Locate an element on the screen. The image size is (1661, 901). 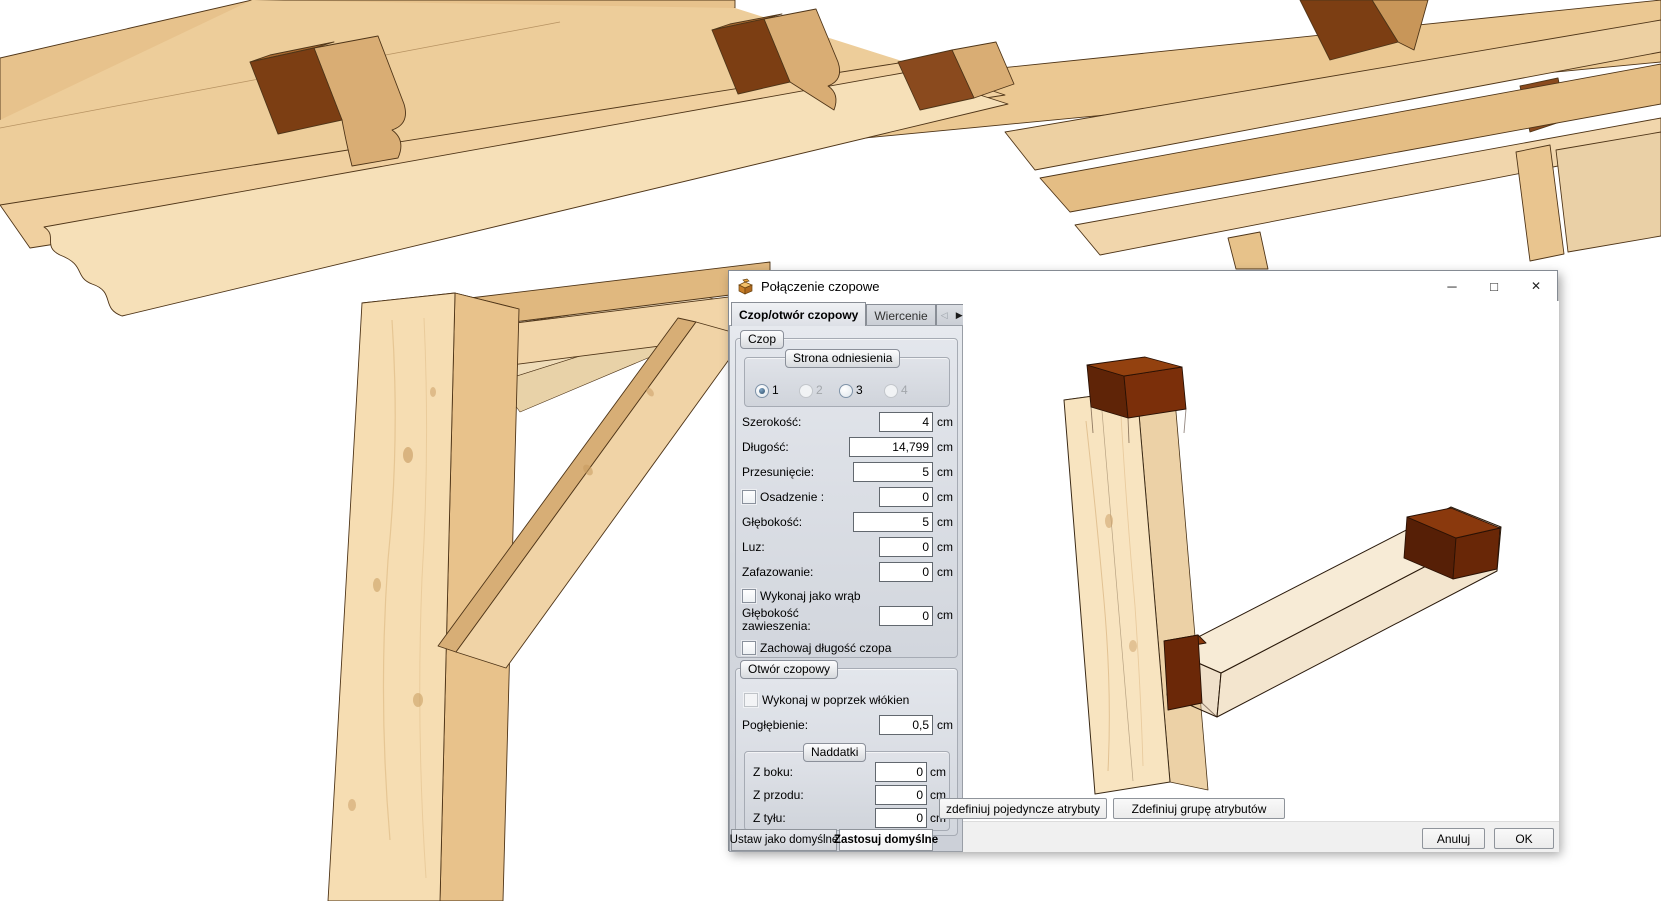
radio-side-1-label: 1 is located at coordinates (775, 390).